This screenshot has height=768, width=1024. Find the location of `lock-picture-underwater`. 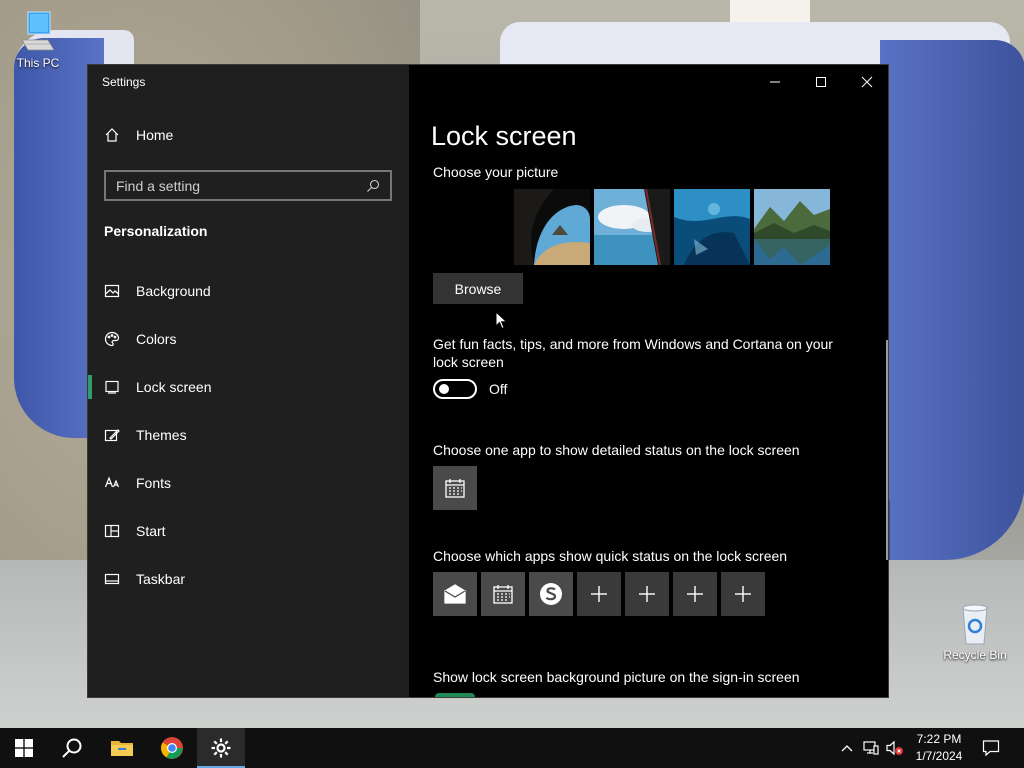

lock-picture-underwater is located at coordinates (712, 227).